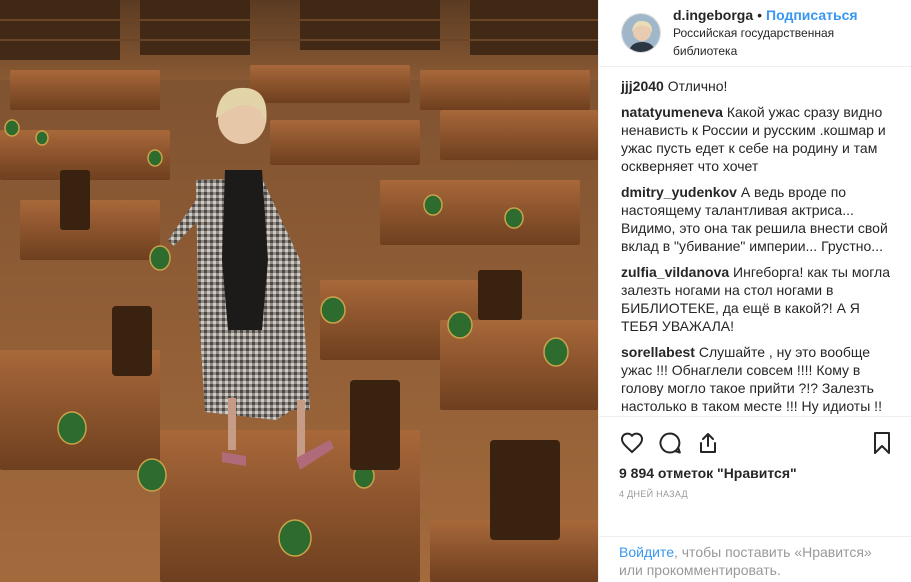 Image resolution: width=911 pixels, height=582 pixels. Describe the element at coordinates (713, 15) in the screenshot. I see `username-link: d.ingeborga` at that location.